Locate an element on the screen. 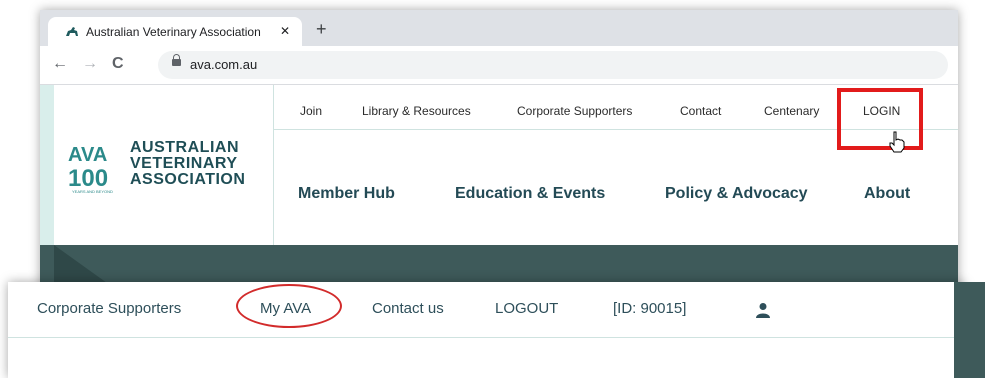 This screenshot has width=985, height=378. decorative-strip is located at coordinates (47, 165).